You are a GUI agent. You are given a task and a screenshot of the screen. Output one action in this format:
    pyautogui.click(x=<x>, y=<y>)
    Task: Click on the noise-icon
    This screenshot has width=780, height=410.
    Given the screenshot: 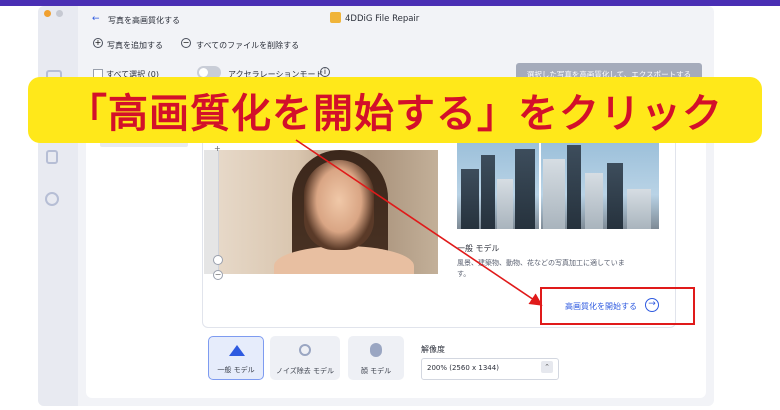 What is the action you would take?
    pyautogui.click(x=305, y=350)
    